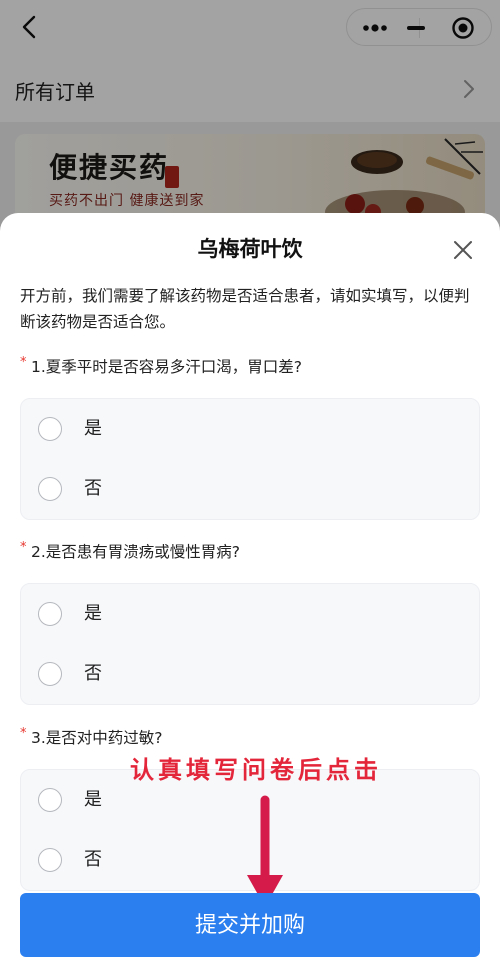  Describe the element at coordinates (250, 925) in the screenshot. I see `submit-and-add-to-cart-button: 提交并加购` at that location.